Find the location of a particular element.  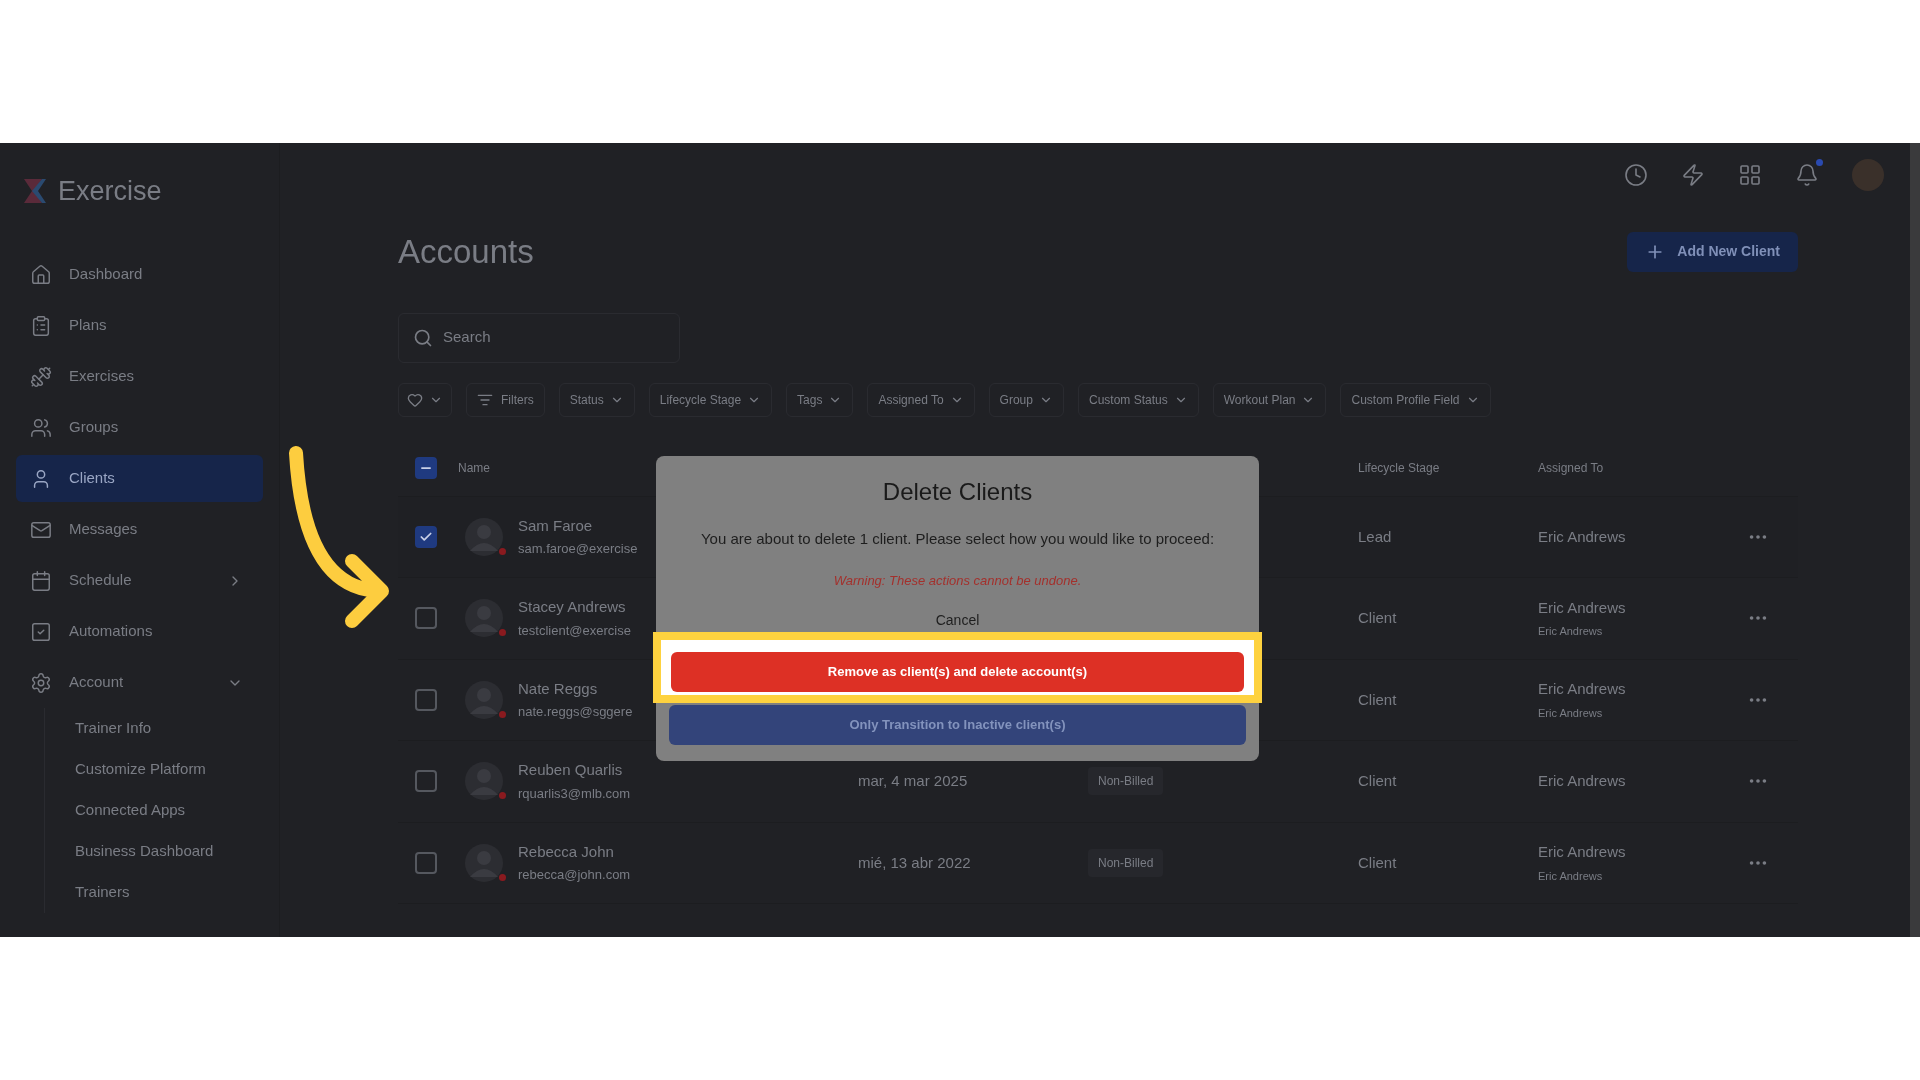

delete-account-button: Remove as client(s) and delete account(s) is located at coordinates (957, 672).